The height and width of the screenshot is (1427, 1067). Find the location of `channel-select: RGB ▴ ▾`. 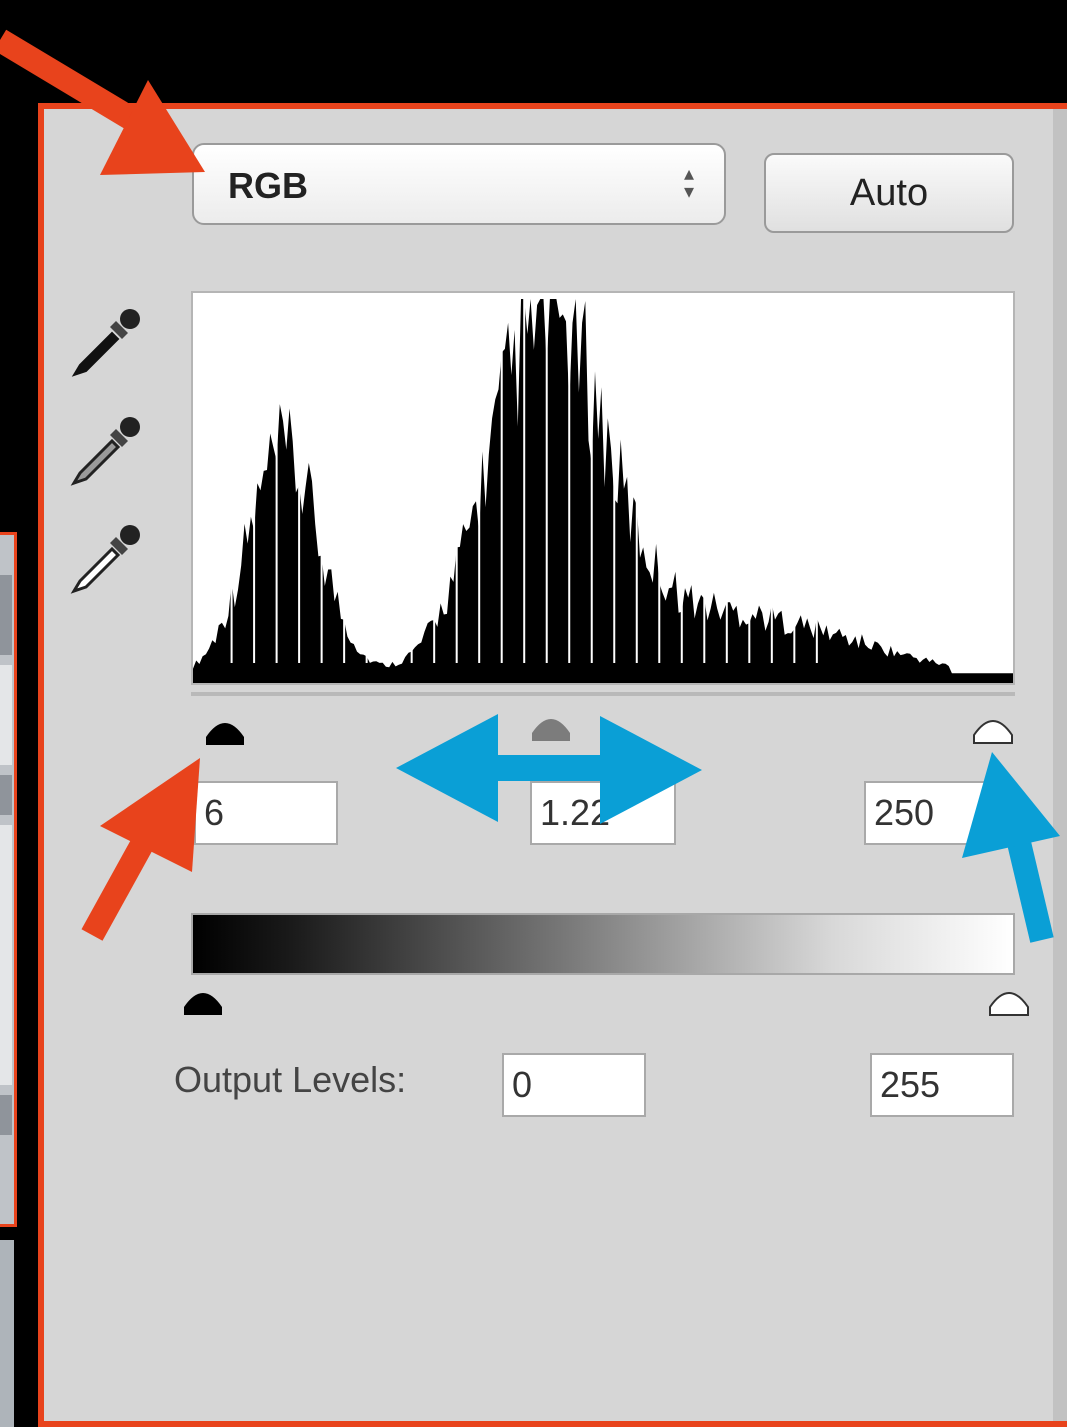

channel-select: RGB ▴ ▾ is located at coordinates (459, 184).